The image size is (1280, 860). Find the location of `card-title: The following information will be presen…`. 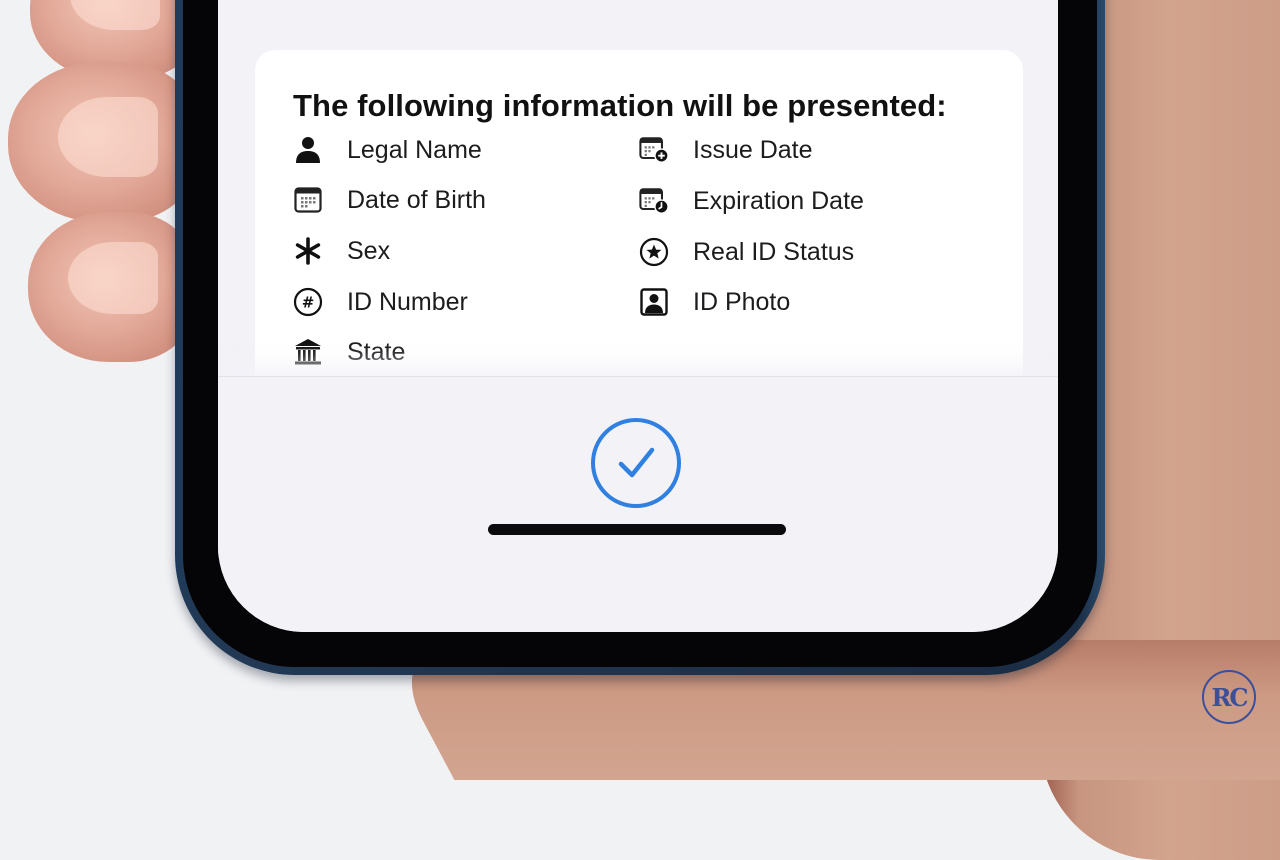

card-title: The following information will be presen… is located at coordinates (620, 105).